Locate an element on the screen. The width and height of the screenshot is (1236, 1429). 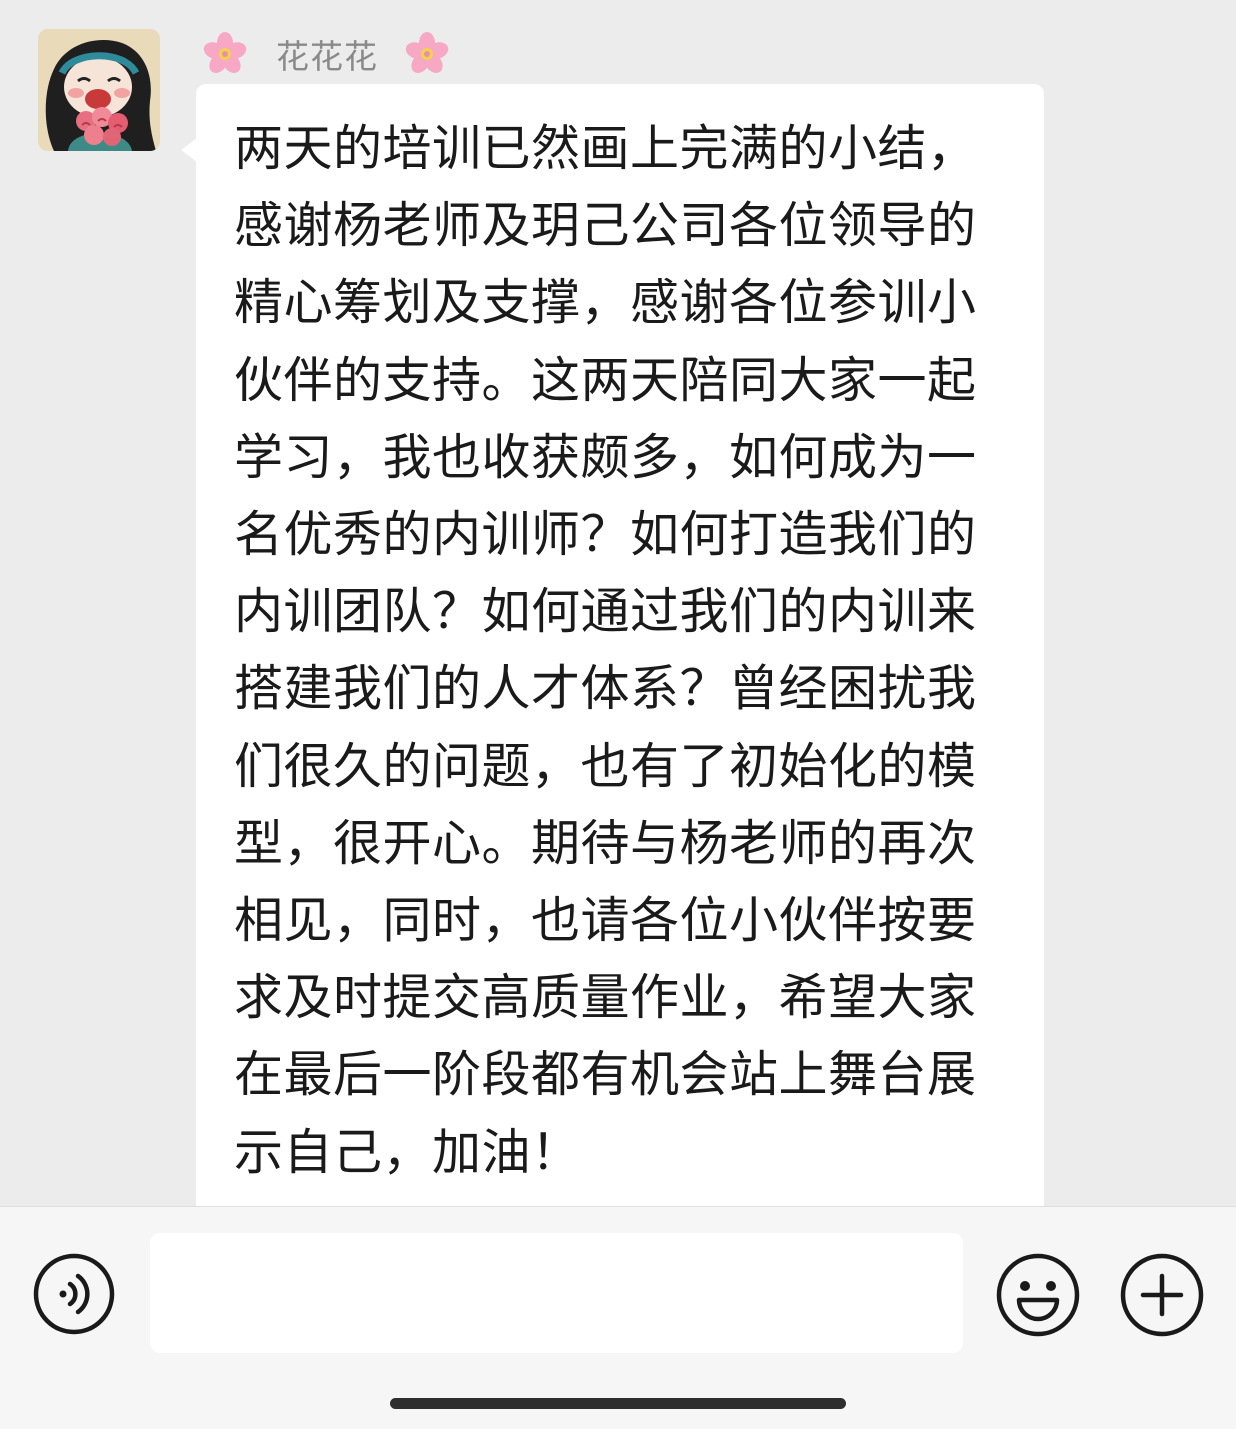
avatar-image is located at coordinates (99, 90).